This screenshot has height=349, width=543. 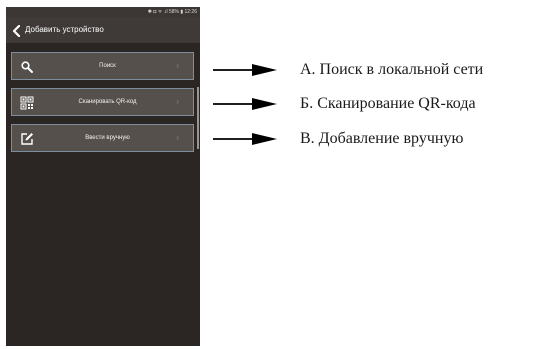 I want to click on annotation-search: А. Поиск в локальной сети, so click(x=392, y=69).